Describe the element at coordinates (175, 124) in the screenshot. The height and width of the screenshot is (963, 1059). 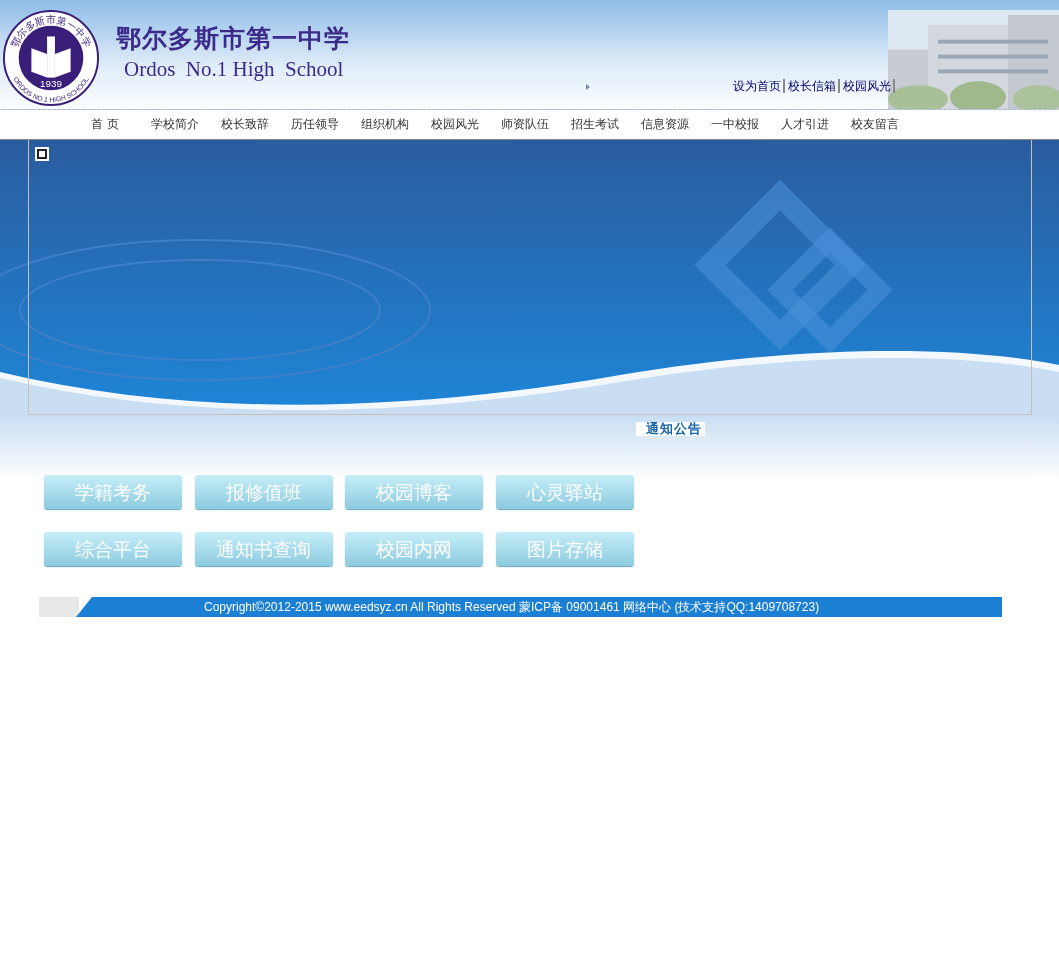
I see `nav-link: 学校简介` at that location.